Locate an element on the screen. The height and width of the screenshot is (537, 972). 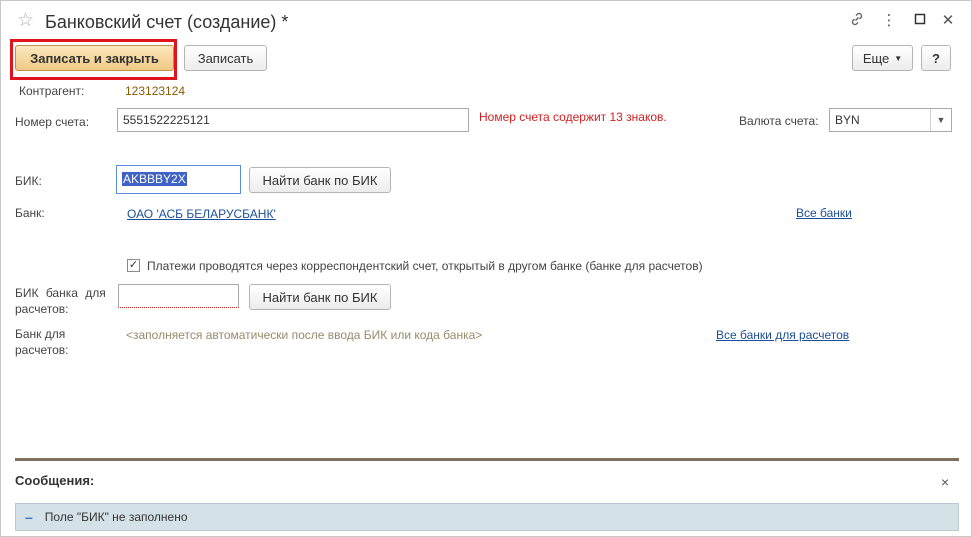
bank-link: ОАО 'АСБ БЕЛАРУСБАНК' is located at coordinates (201, 214).